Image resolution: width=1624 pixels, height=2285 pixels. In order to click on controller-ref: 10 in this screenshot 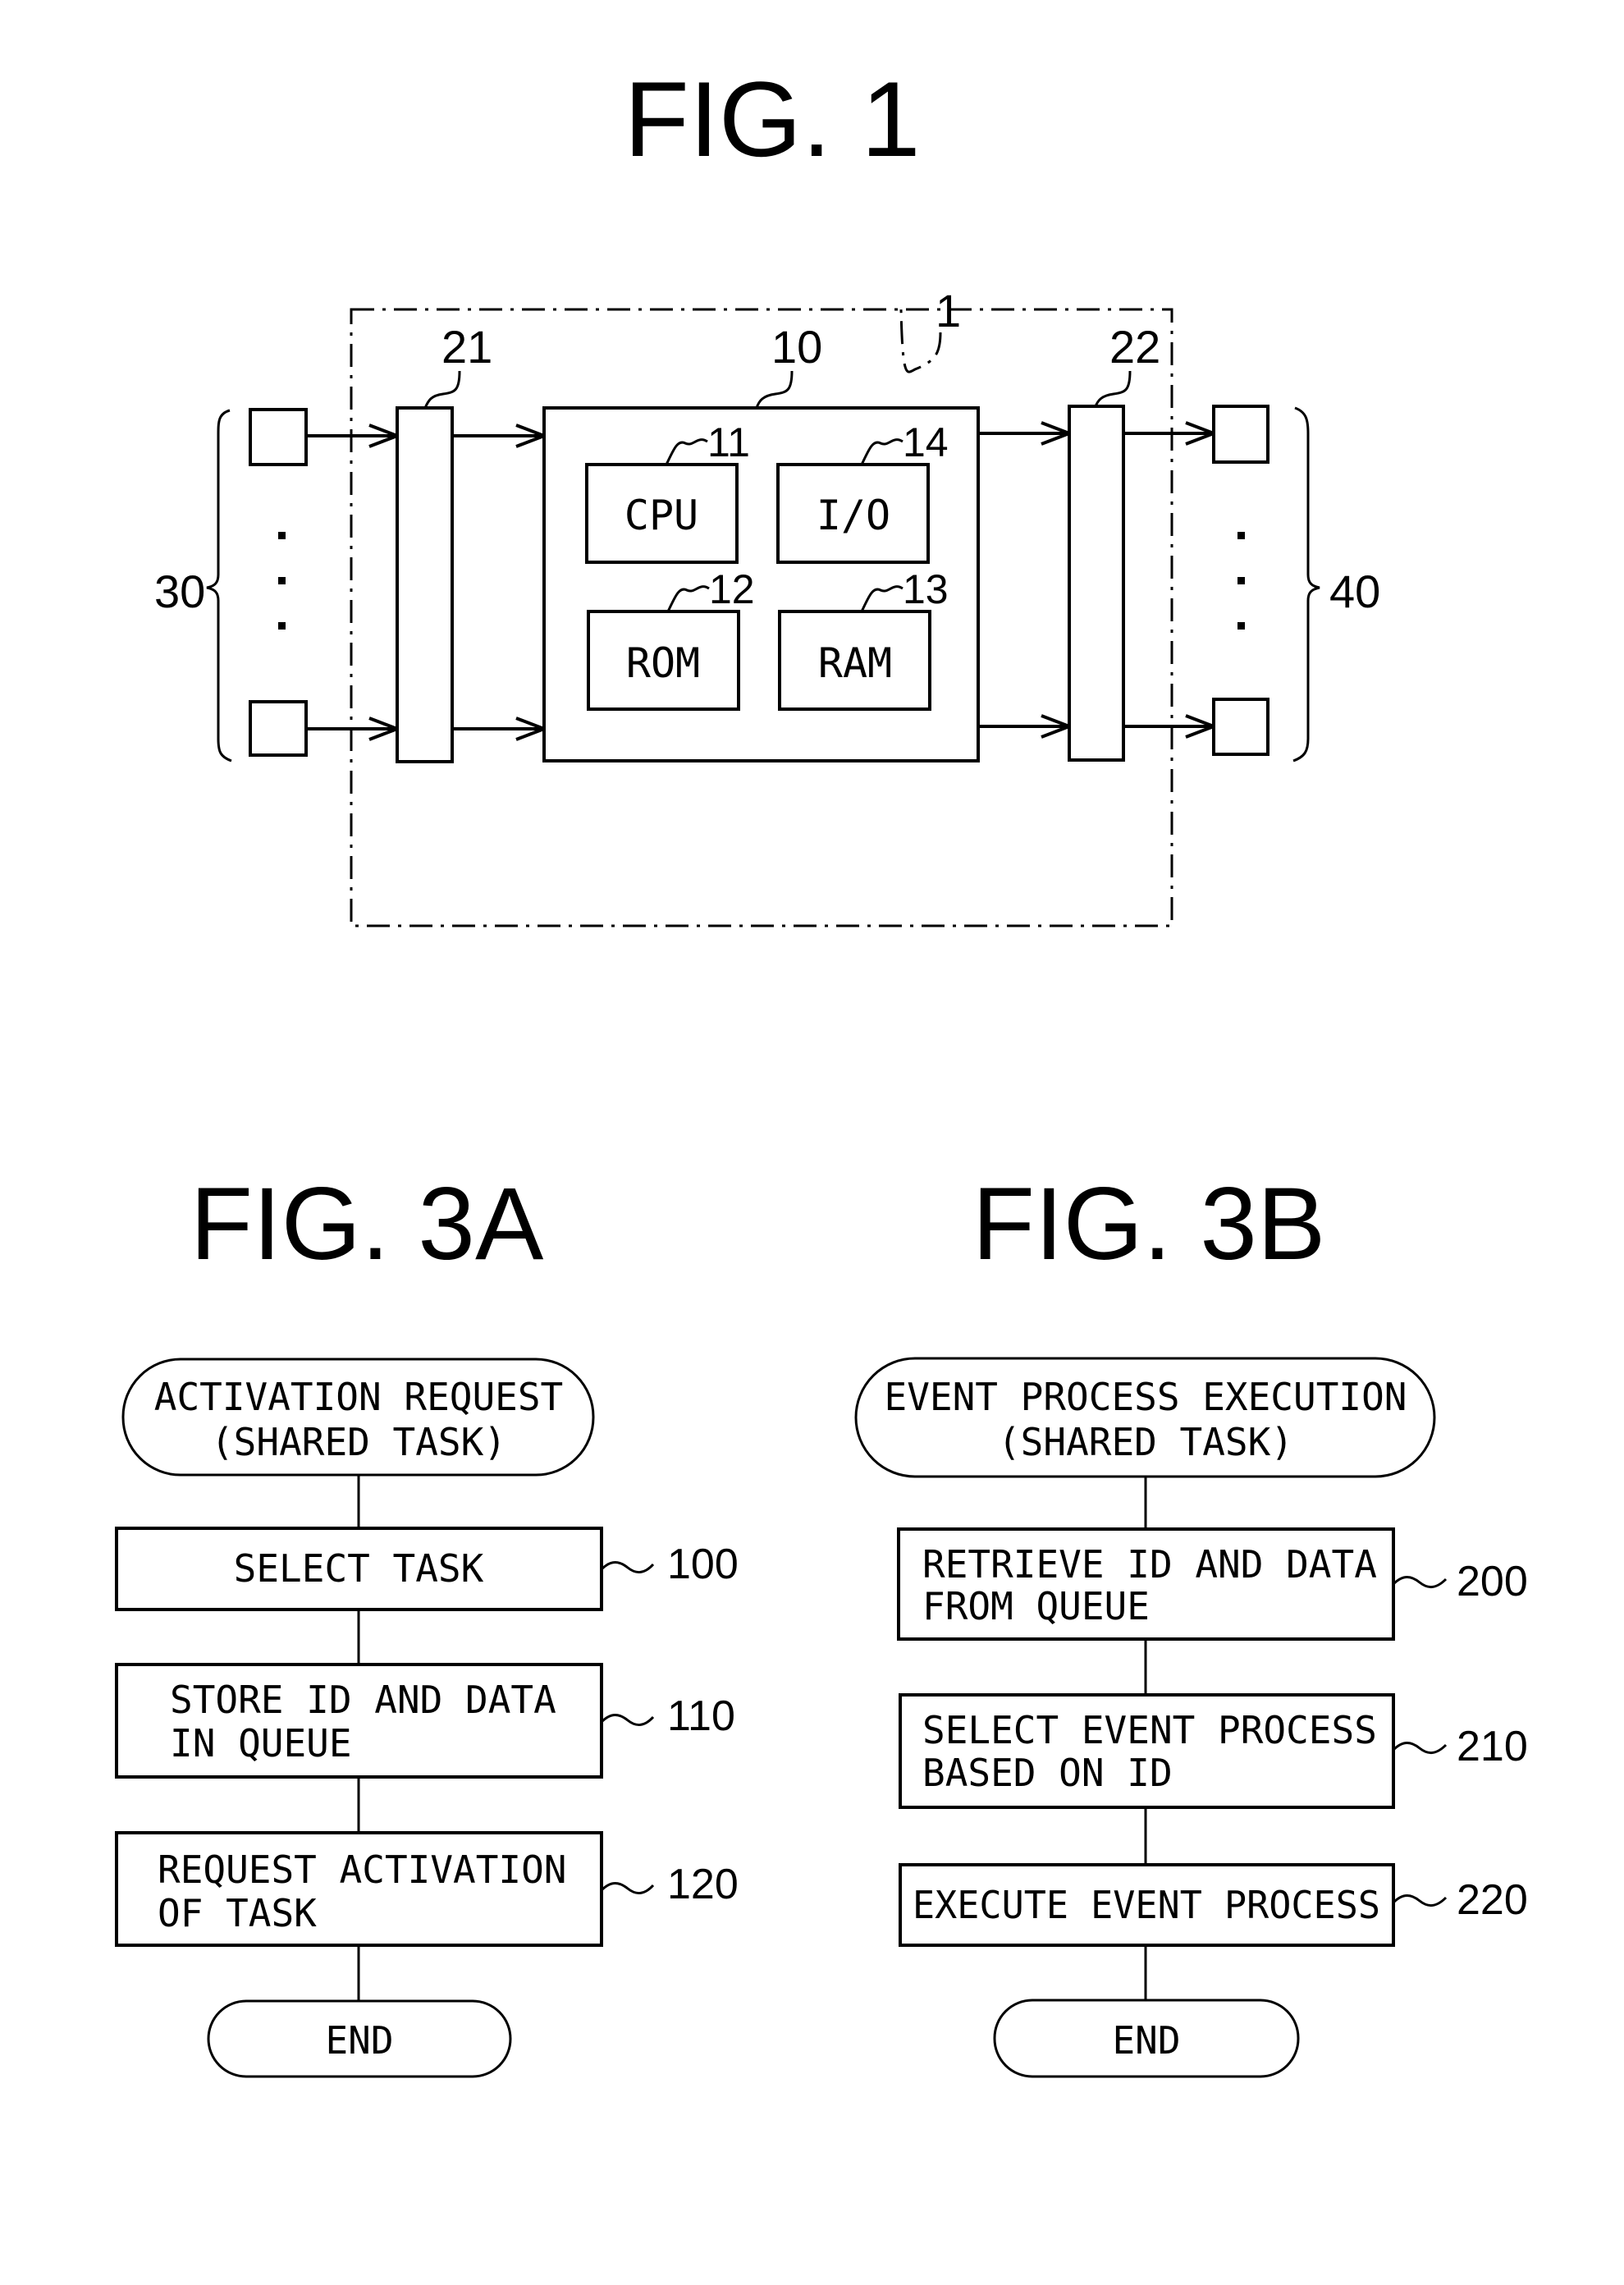, I will do `click(796, 347)`.